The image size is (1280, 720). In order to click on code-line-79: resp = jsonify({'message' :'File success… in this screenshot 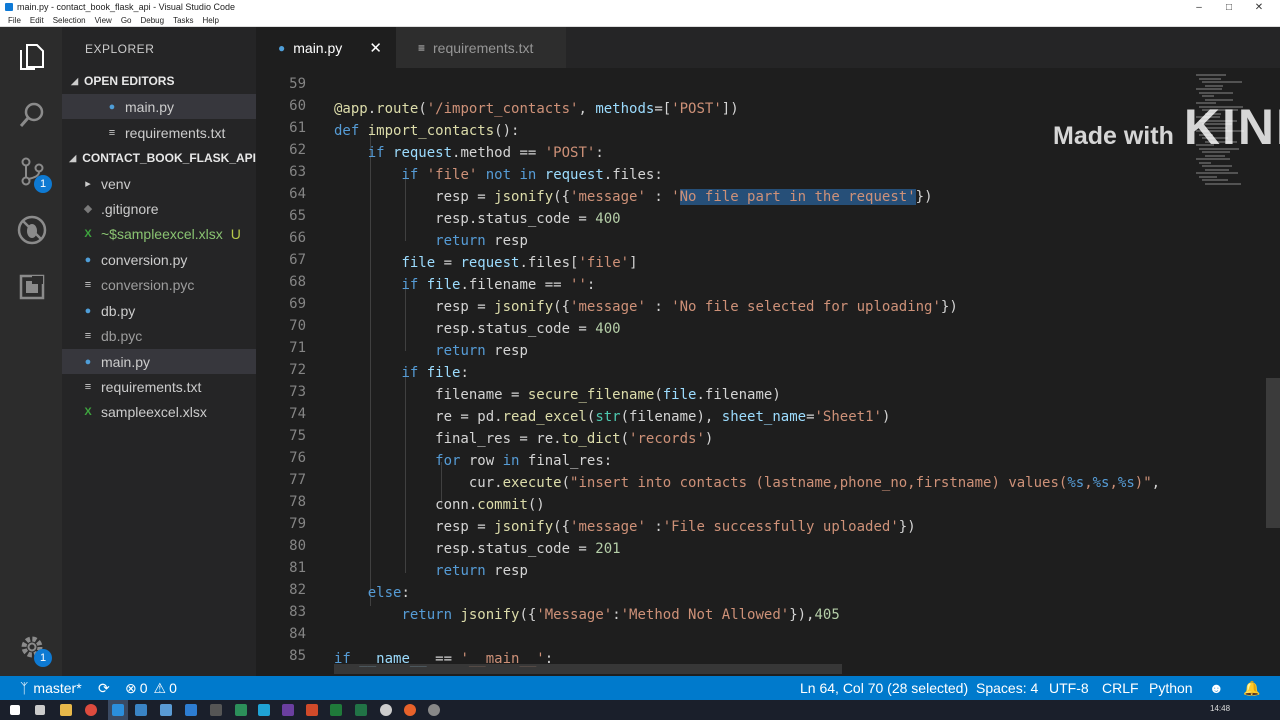, I will do `click(625, 527)`.